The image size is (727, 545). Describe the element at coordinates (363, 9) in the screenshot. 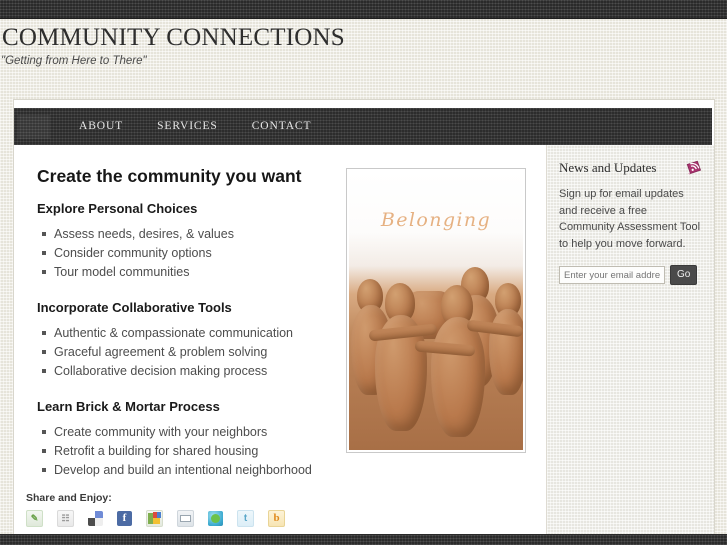

I see `top-bar` at that location.